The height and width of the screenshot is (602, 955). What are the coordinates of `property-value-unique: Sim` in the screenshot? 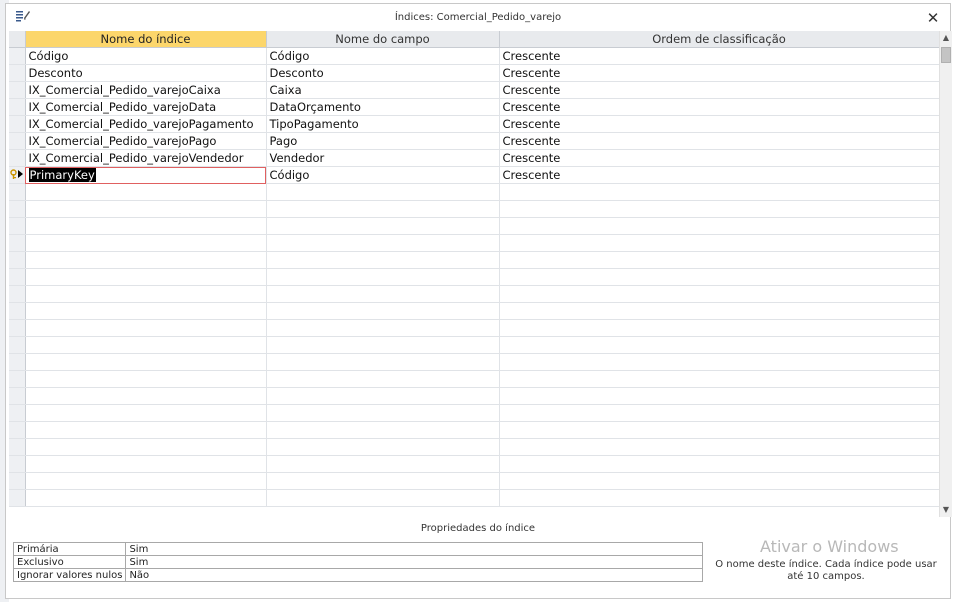 It's located at (414, 562).